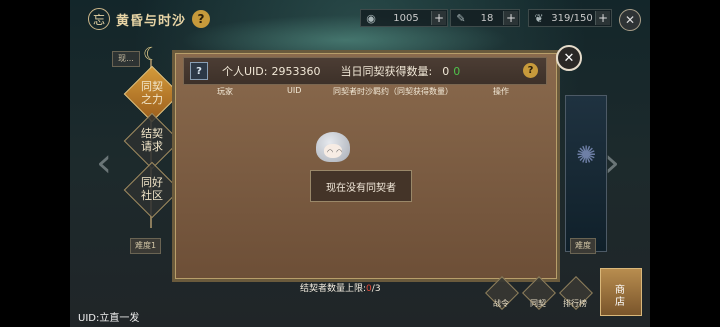 The image size is (720, 327). I want to click on resource-eye-plus-button: +, so click(438, 18).